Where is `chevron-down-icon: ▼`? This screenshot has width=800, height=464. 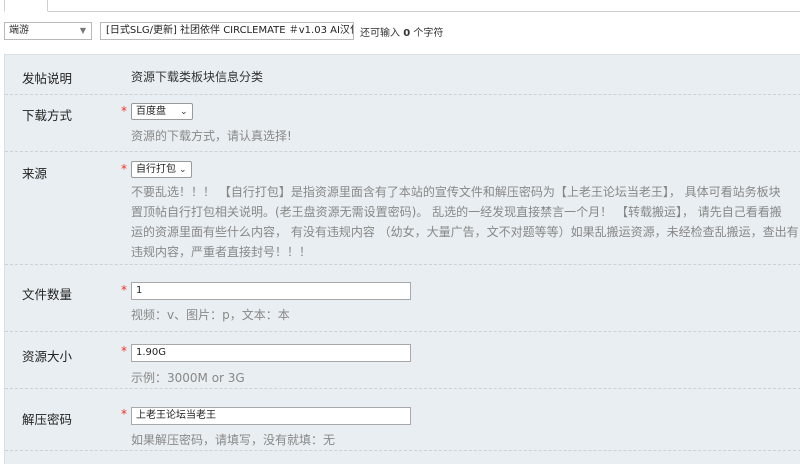 chevron-down-icon: ▼ is located at coordinates (82, 30).